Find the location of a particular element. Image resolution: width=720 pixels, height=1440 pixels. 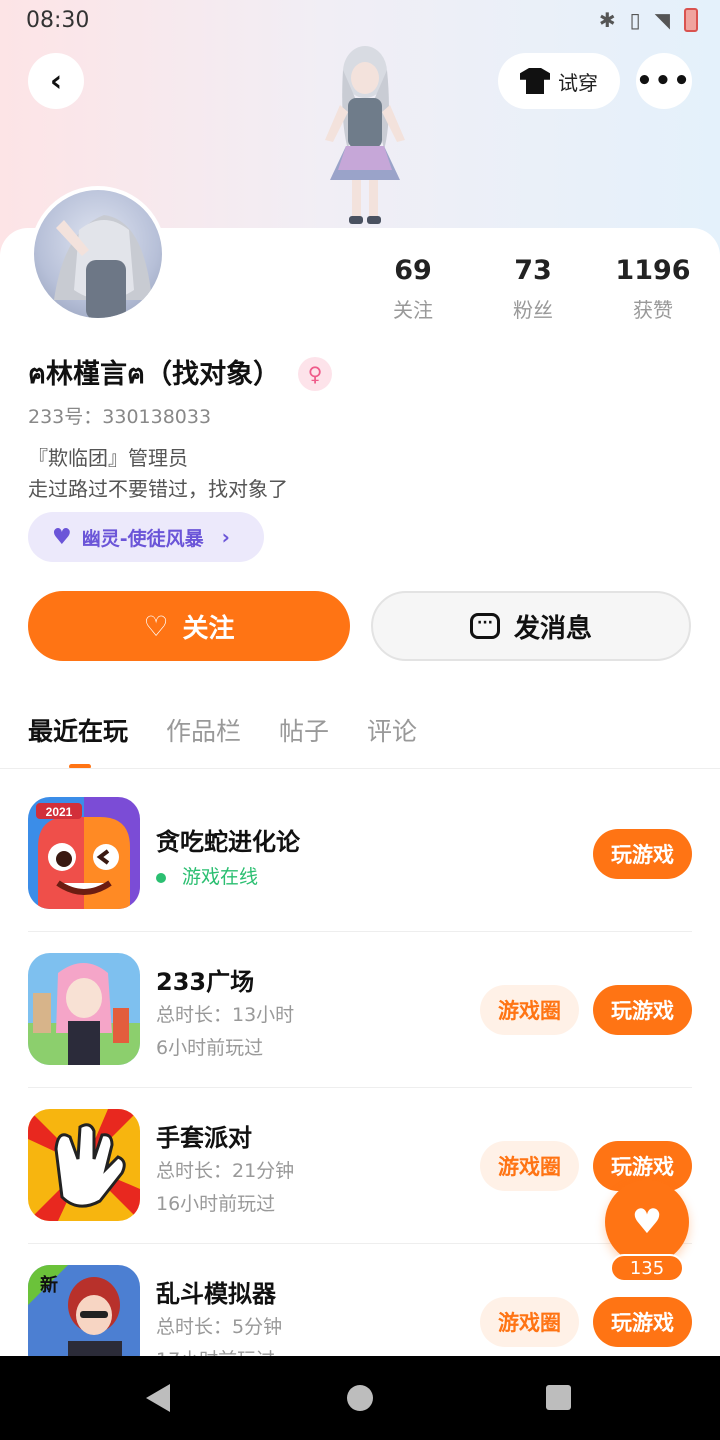

system-nav-bar is located at coordinates (360, 1398).